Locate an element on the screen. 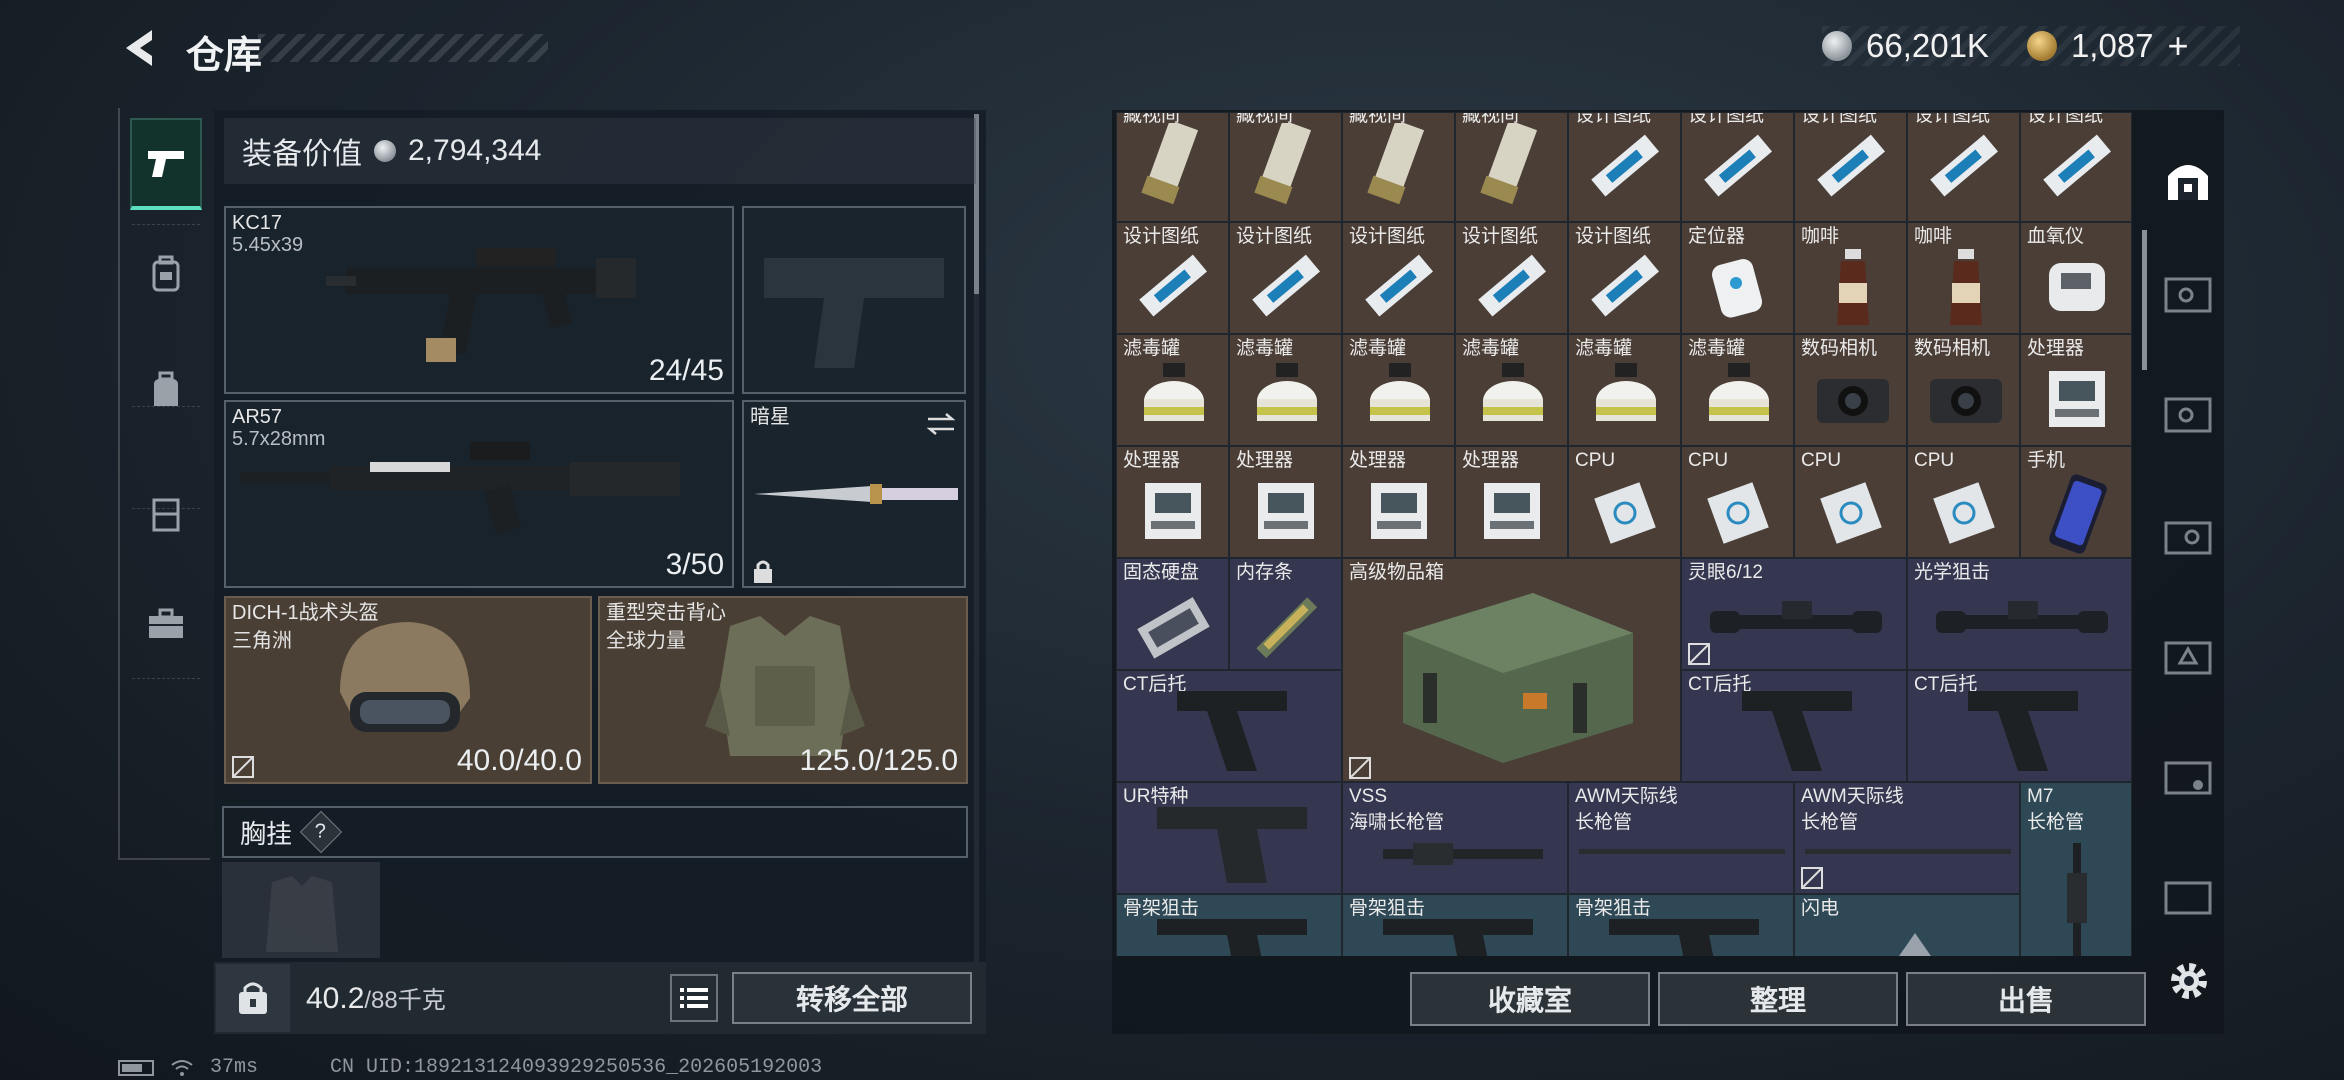 The image size is (2344, 1080). melee-slot: 暗星 is located at coordinates (854, 494).